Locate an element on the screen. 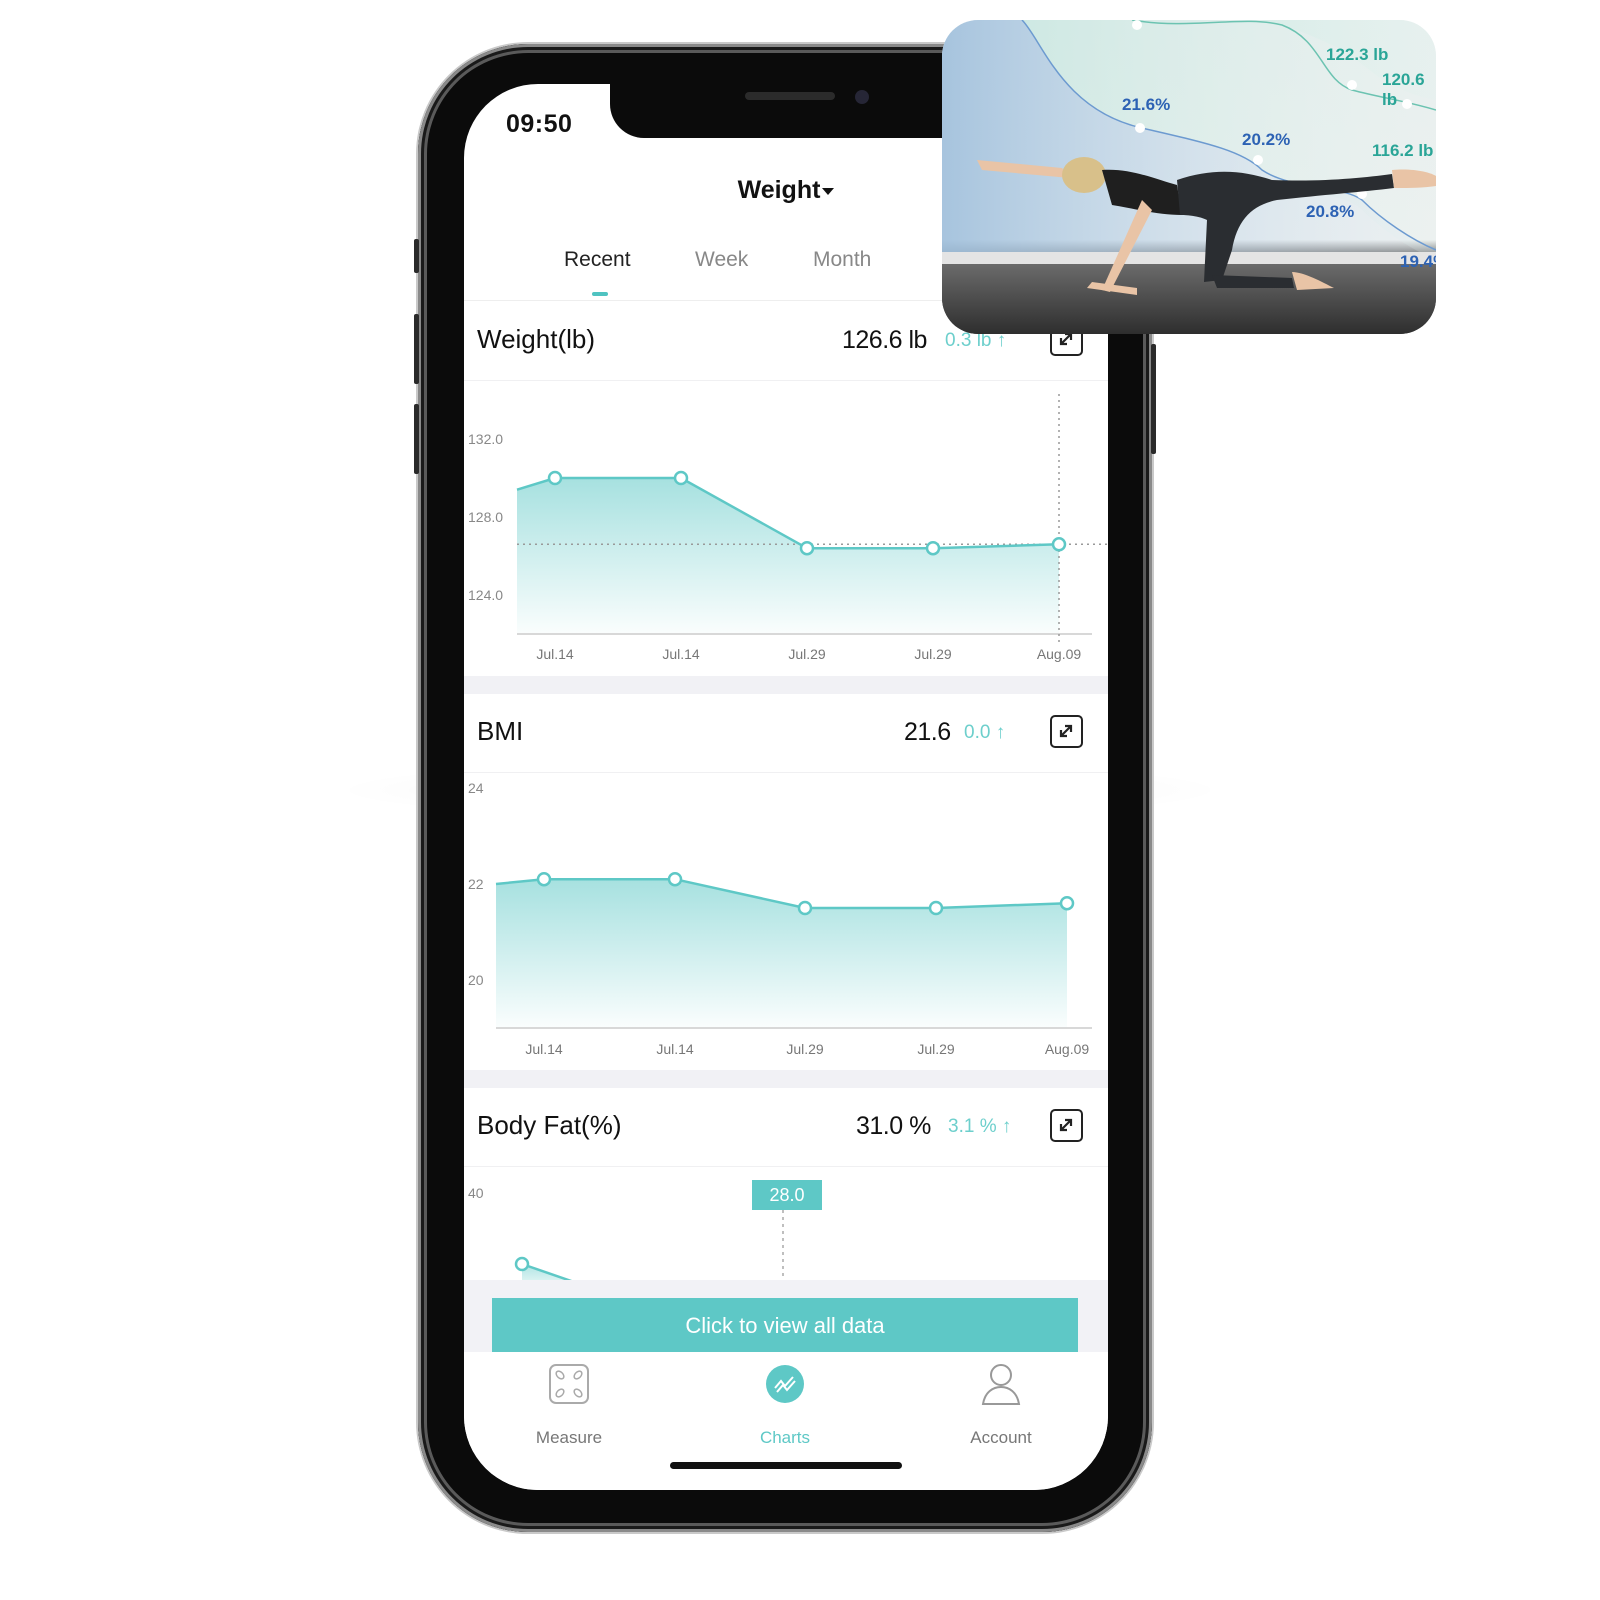 The image size is (1600, 1600). bodyfat-label: 21.6% is located at coordinates (1146, 104).